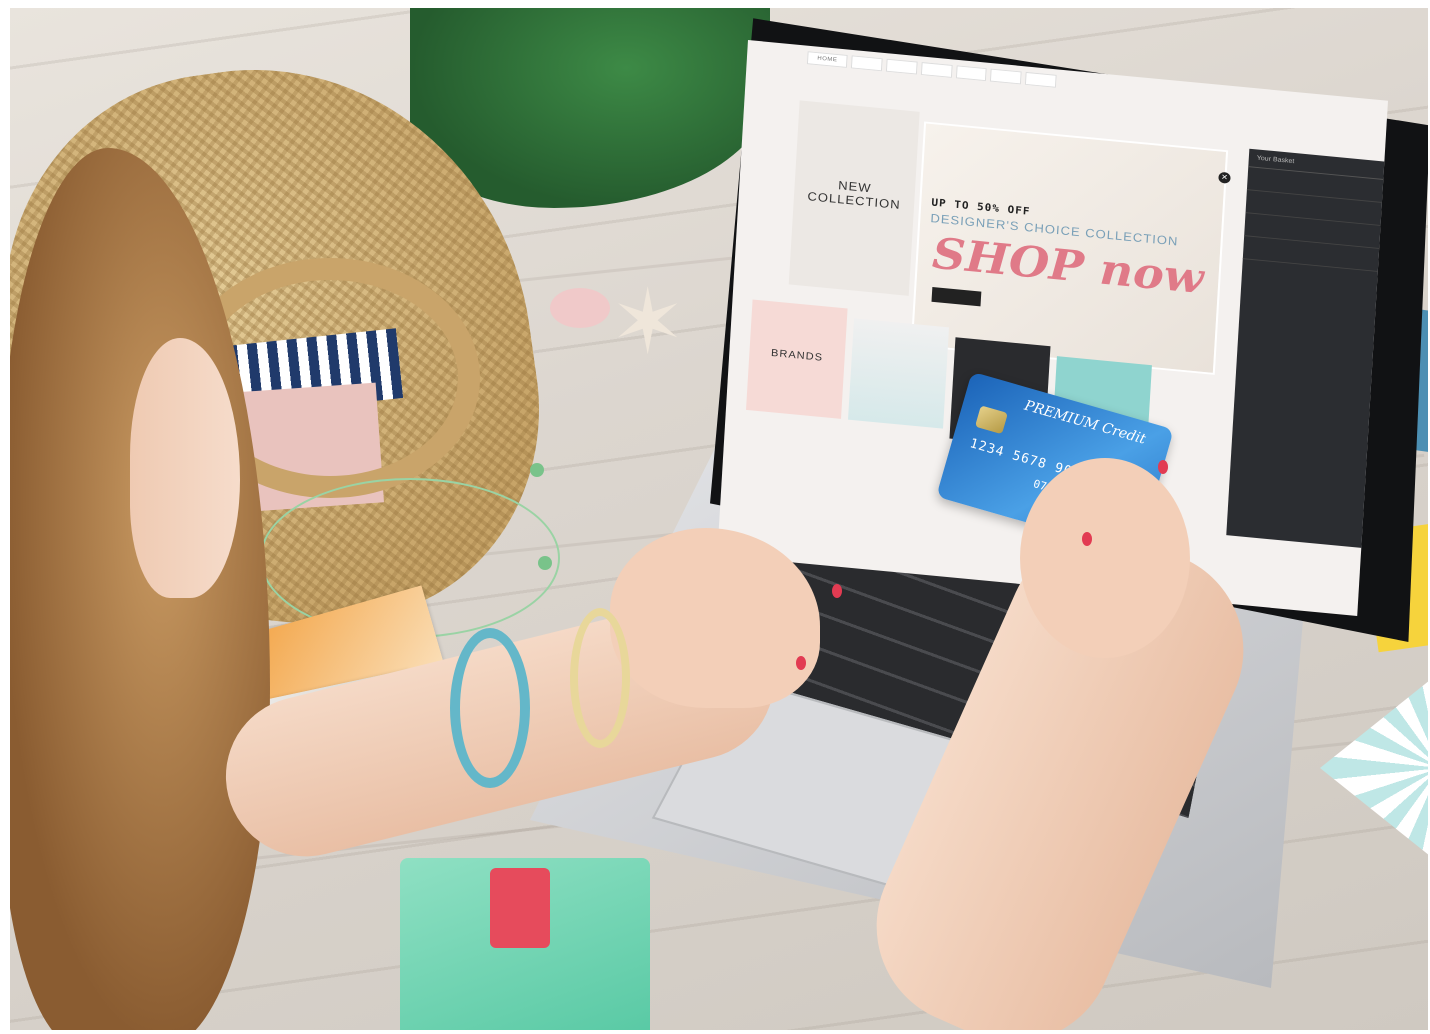 Image resolution: width=1430 pixels, height=1034 pixels. Describe the element at coordinates (797, 355) in the screenshot. I see `brands-label: BRANDS` at that location.